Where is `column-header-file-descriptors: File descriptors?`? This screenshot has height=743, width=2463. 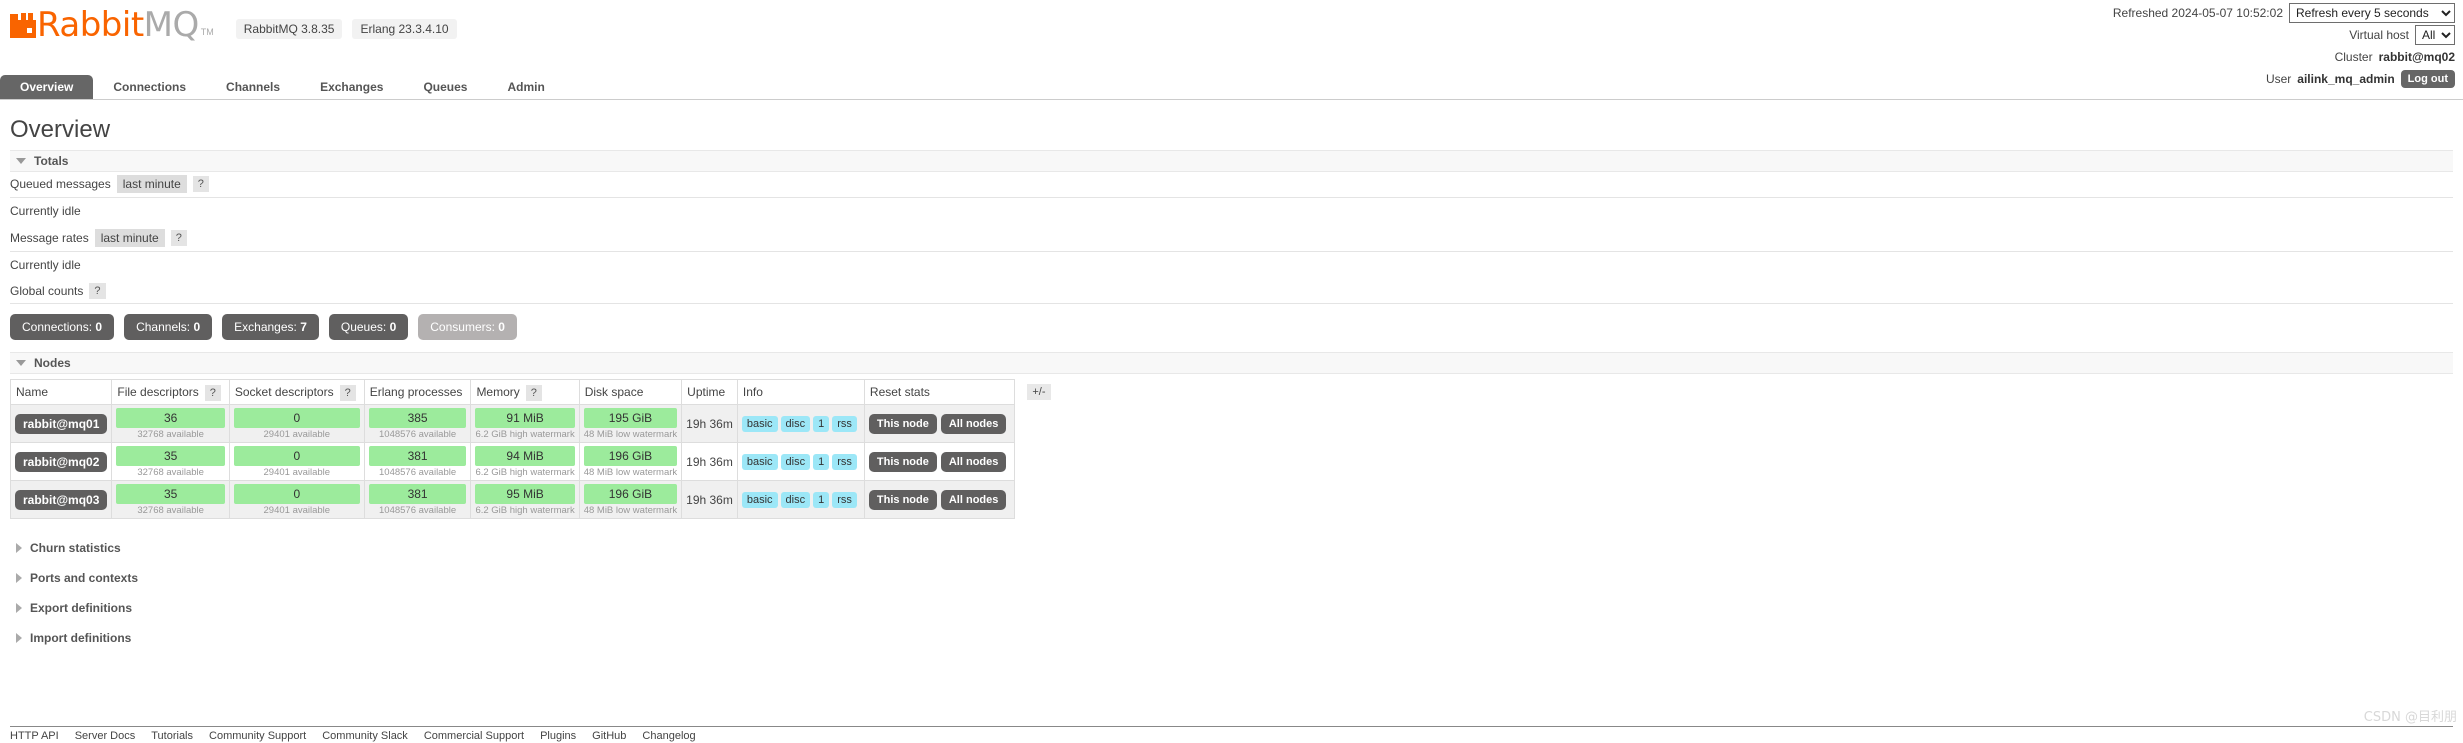
column-header-file-descriptors: File descriptors? is located at coordinates (170, 392).